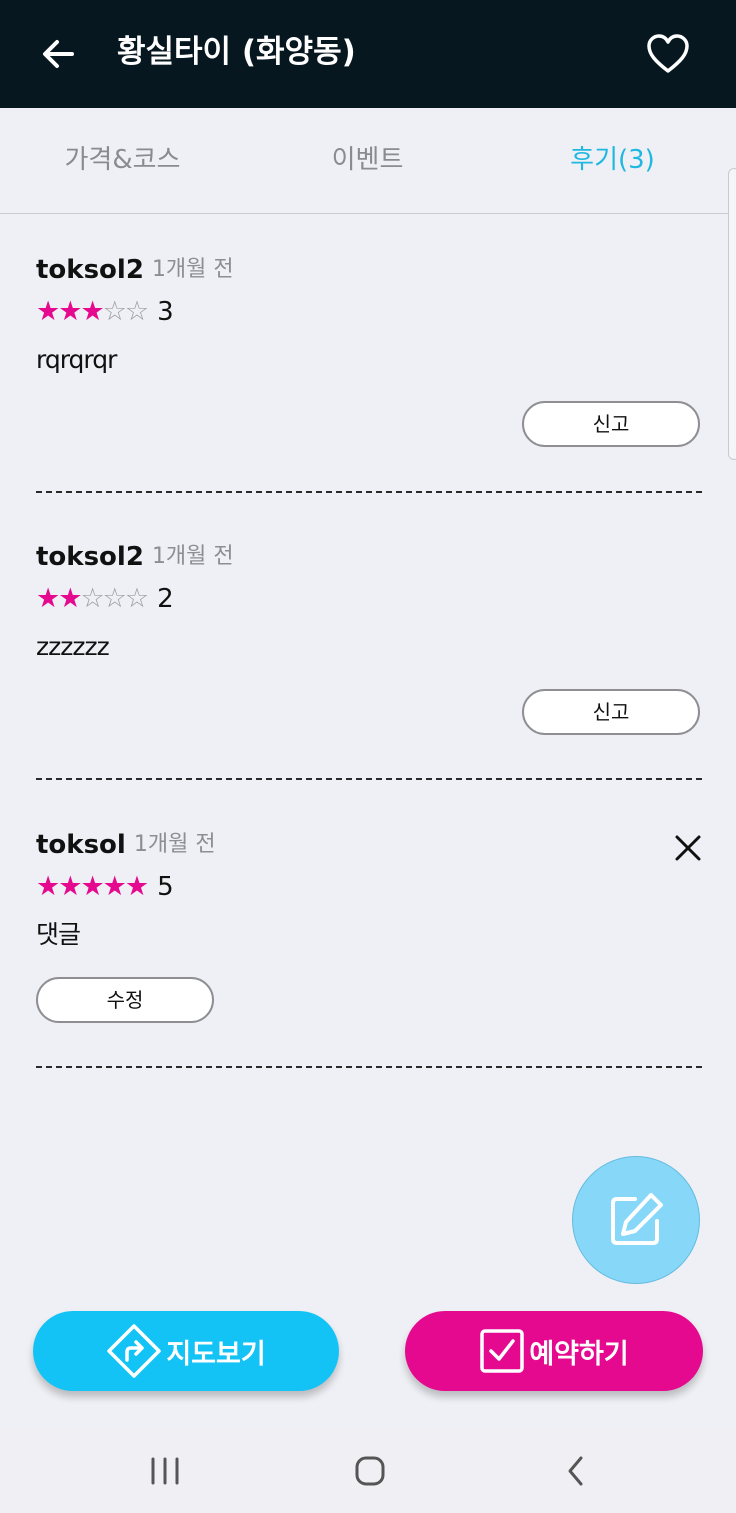  I want to click on arrow-left-icon, so click(58, 54).